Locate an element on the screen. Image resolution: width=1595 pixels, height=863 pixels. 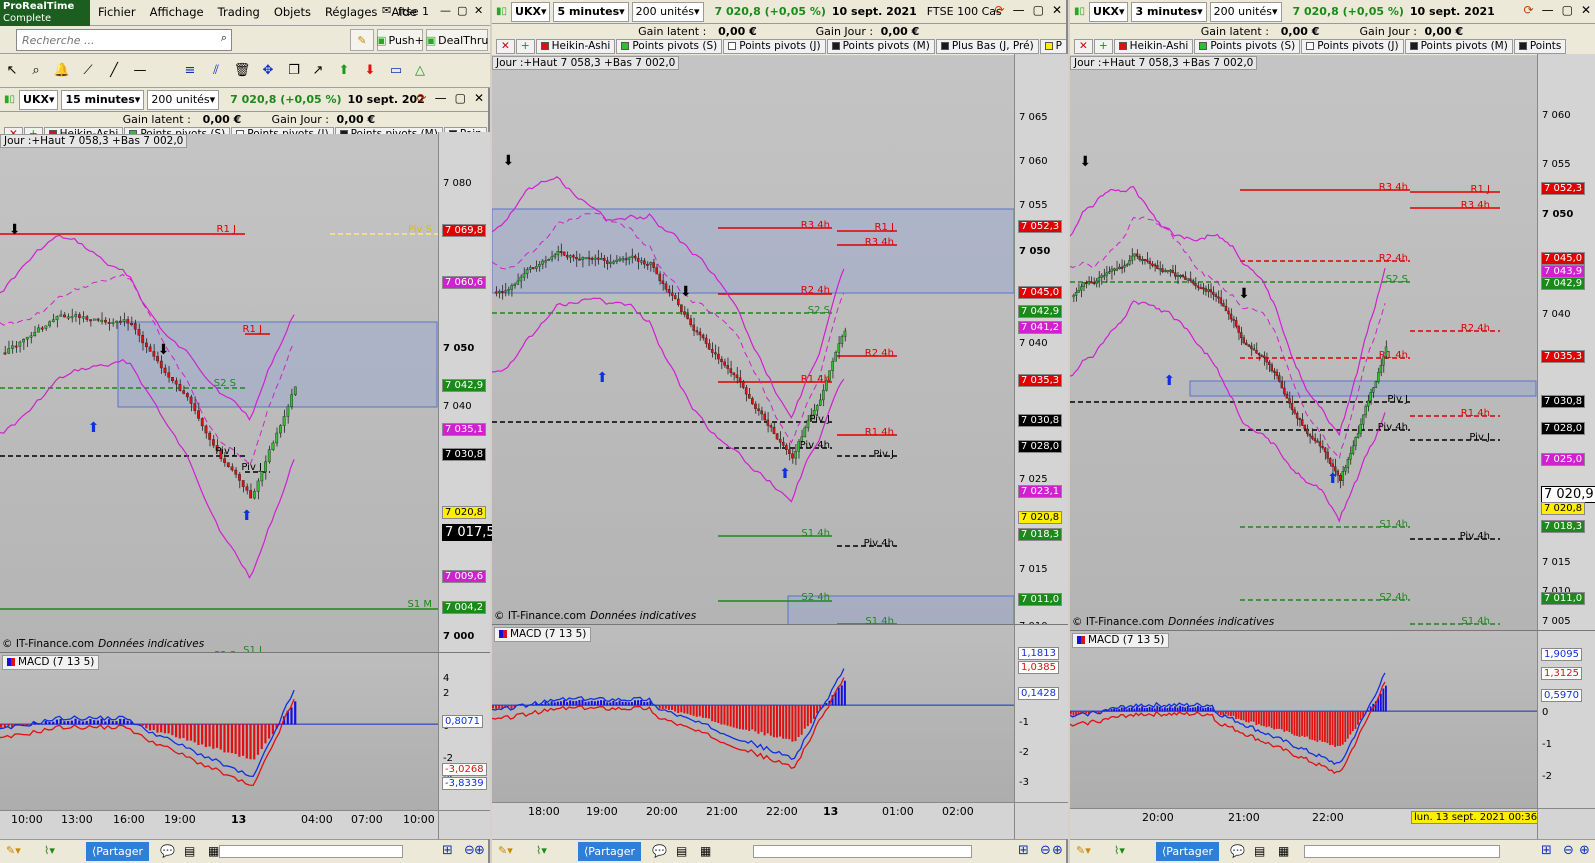
search-icon: ⌕ is located at coordinates (224, 38).